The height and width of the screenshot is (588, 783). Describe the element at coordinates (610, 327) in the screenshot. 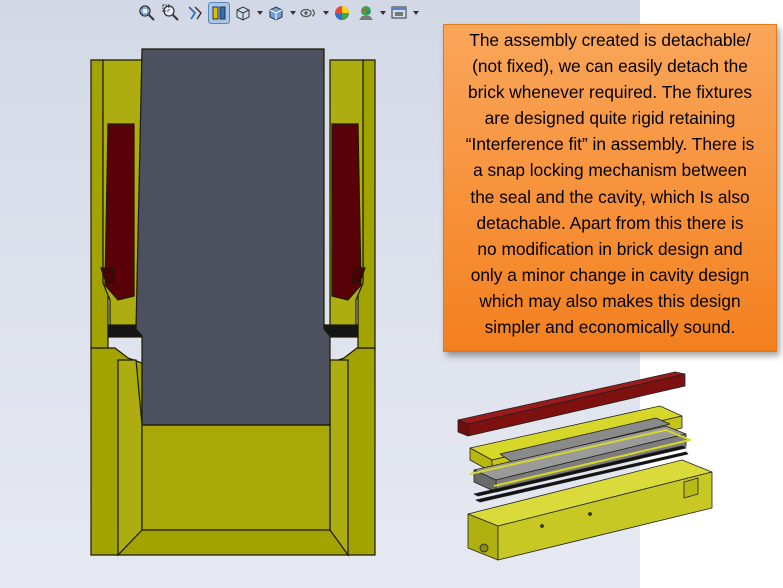

I see `callout-line: simpler and economically sound.` at that location.